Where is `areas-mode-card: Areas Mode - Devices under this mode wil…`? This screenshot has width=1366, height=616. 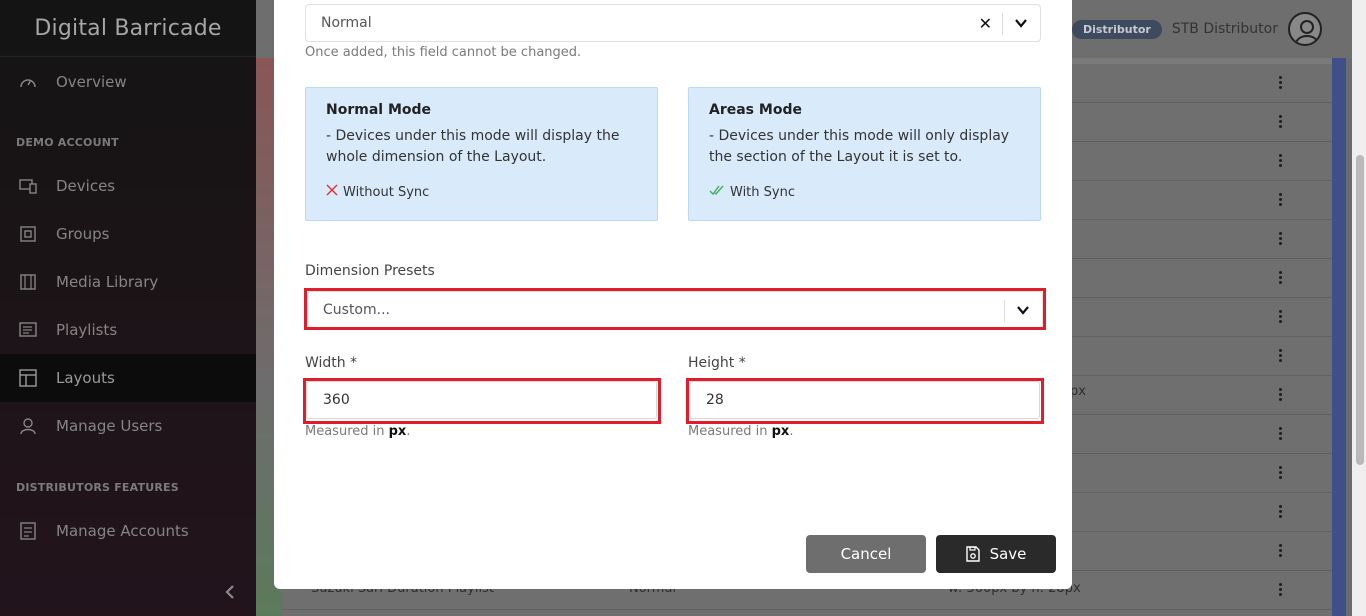 areas-mode-card: Areas Mode - Devices under this mode wil… is located at coordinates (864, 154).